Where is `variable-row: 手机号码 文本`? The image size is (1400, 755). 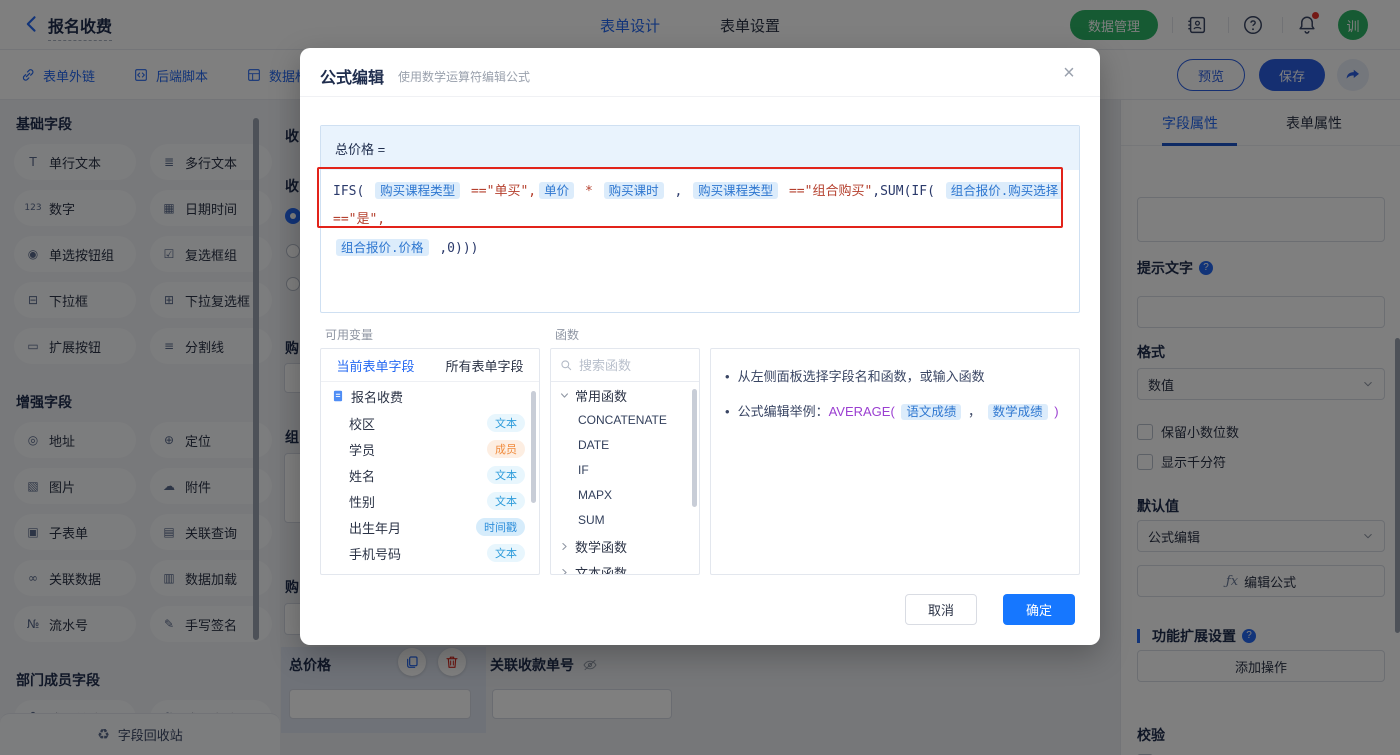 variable-row: 手机号码 文本 is located at coordinates (430, 553).